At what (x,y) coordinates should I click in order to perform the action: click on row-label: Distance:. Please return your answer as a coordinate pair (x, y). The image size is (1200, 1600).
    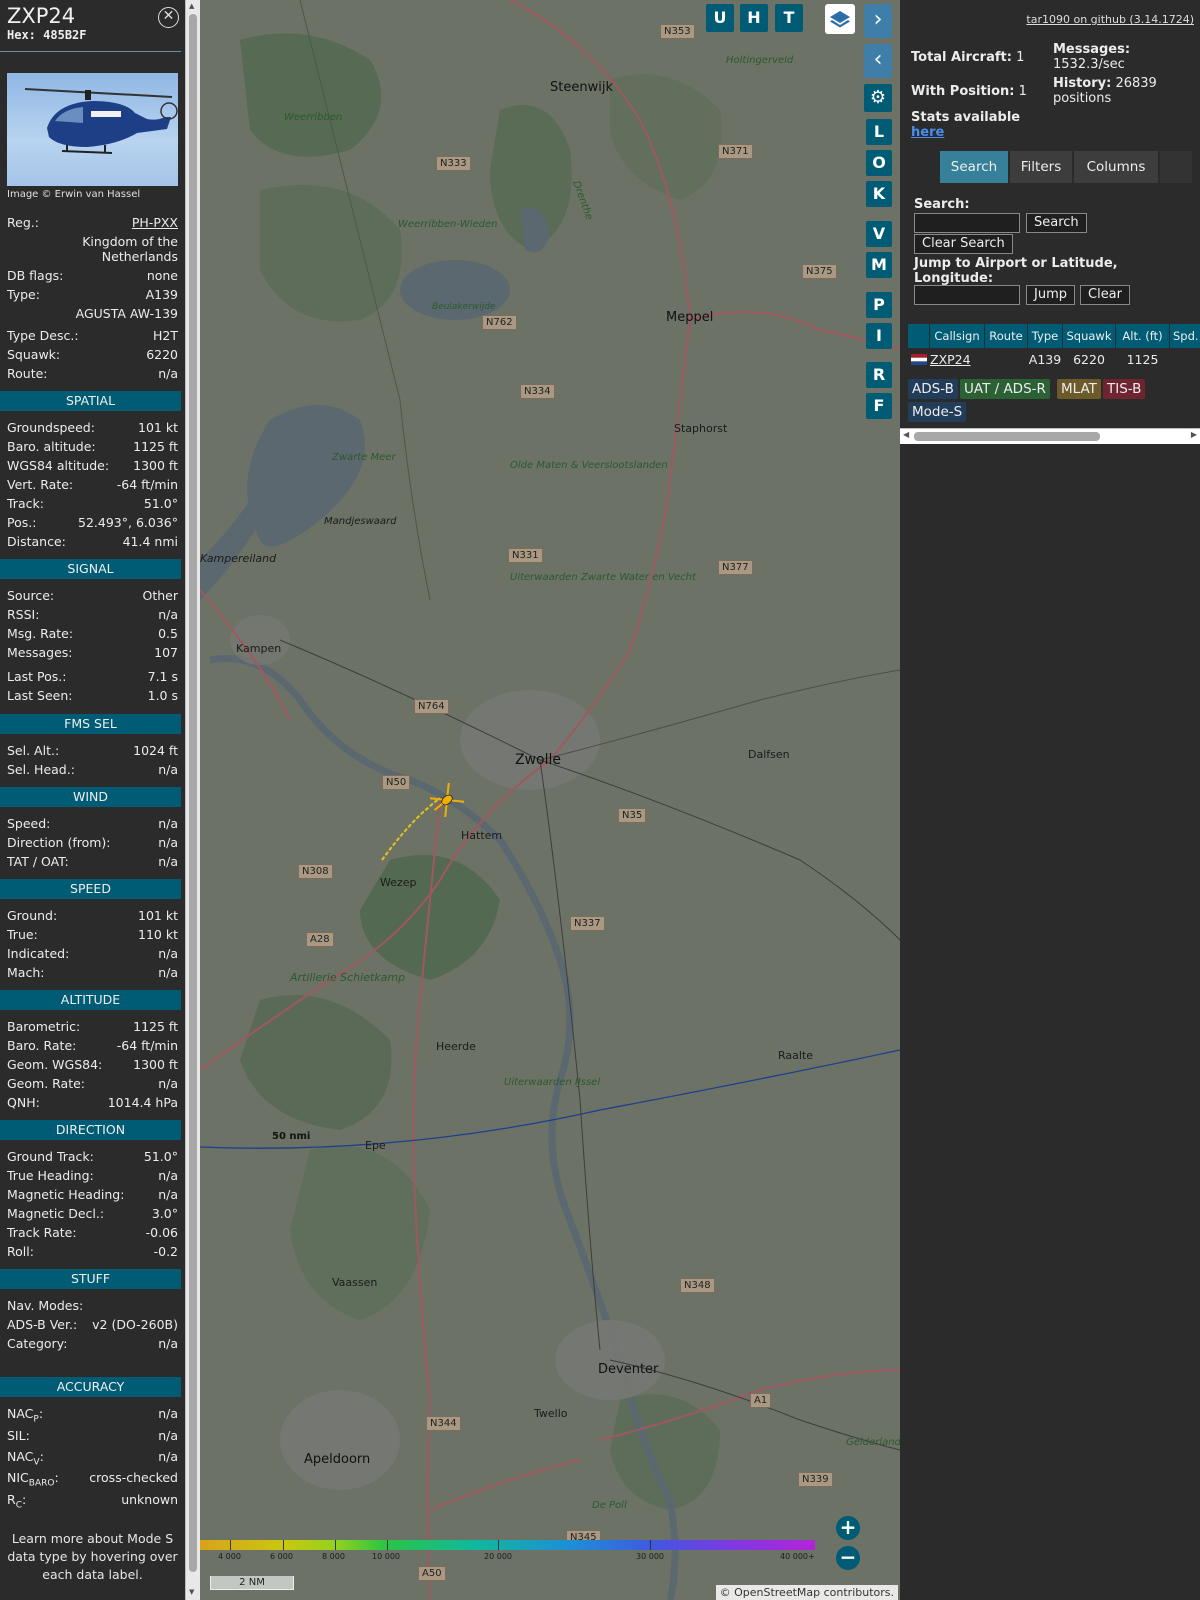
    Looking at the image, I should click on (36, 541).